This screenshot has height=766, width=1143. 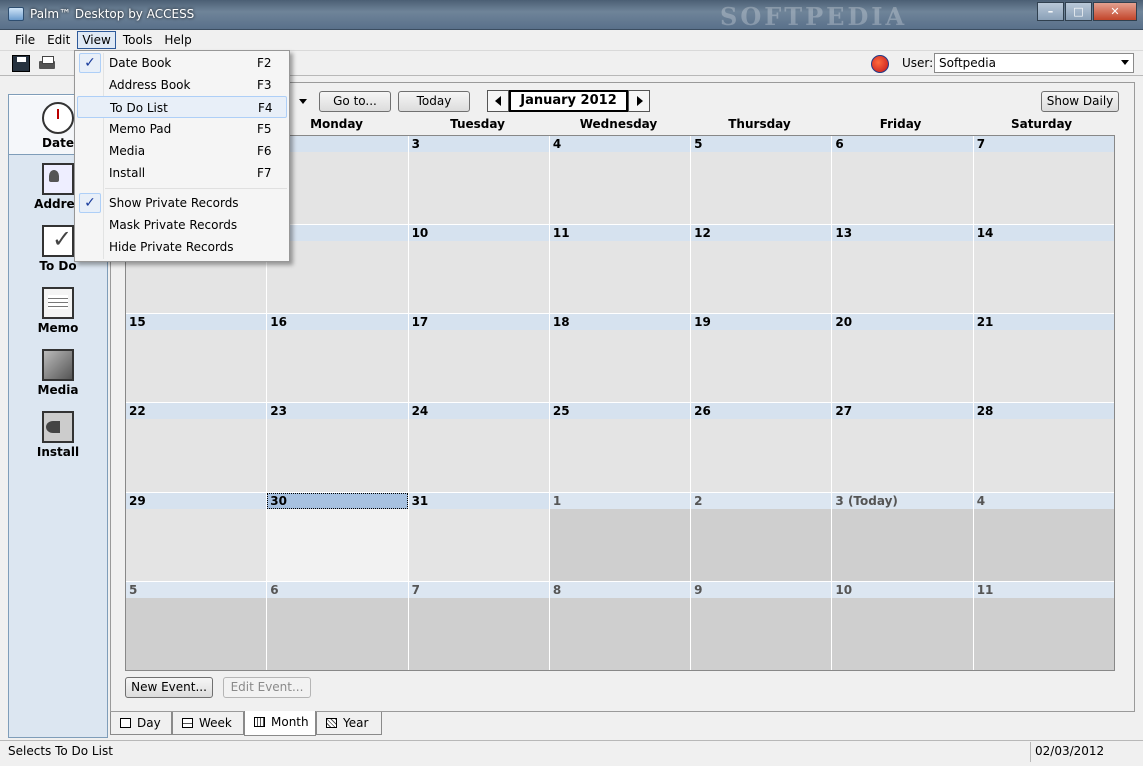 What do you see at coordinates (759, 124) in the screenshot?
I see `weekday-label: Thursday` at bounding box center [759, 124].